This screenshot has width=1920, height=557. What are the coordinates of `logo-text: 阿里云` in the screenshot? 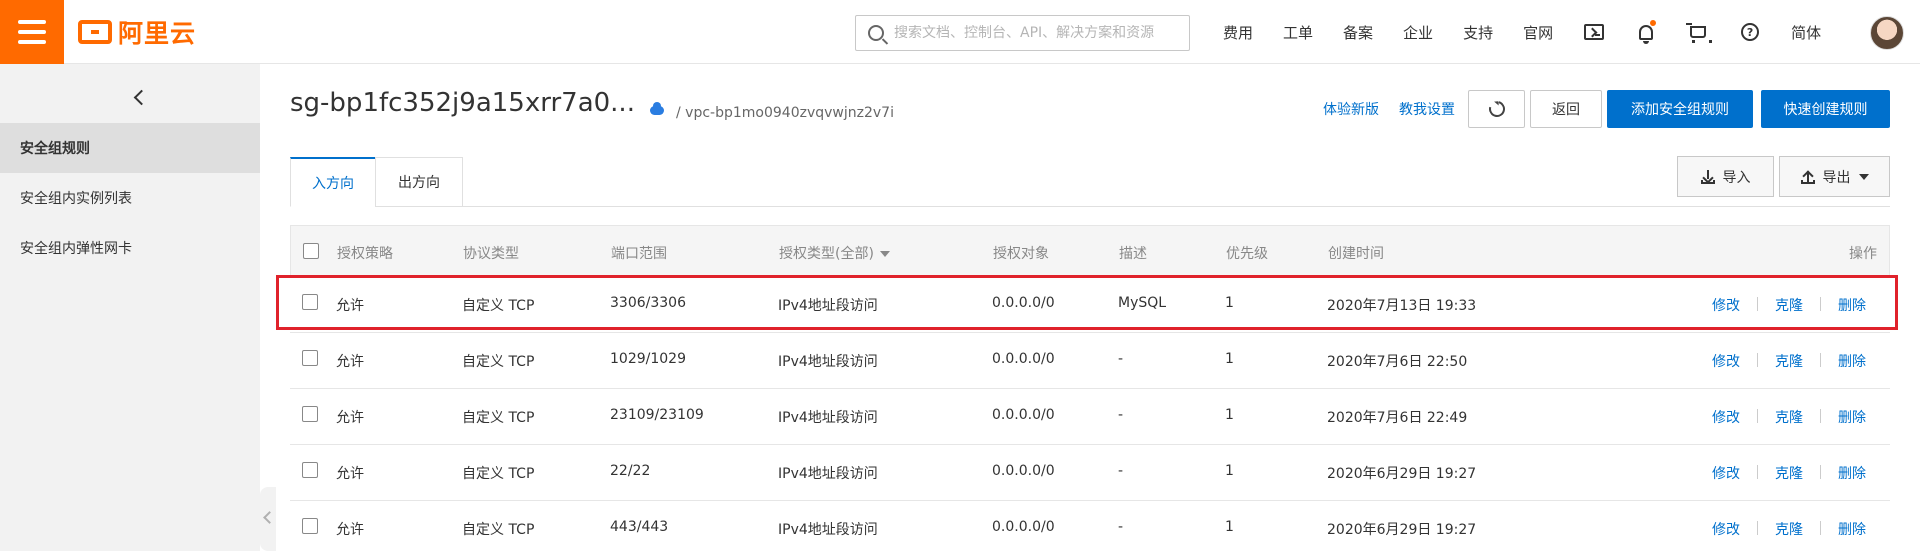 It's located at (157, 33).